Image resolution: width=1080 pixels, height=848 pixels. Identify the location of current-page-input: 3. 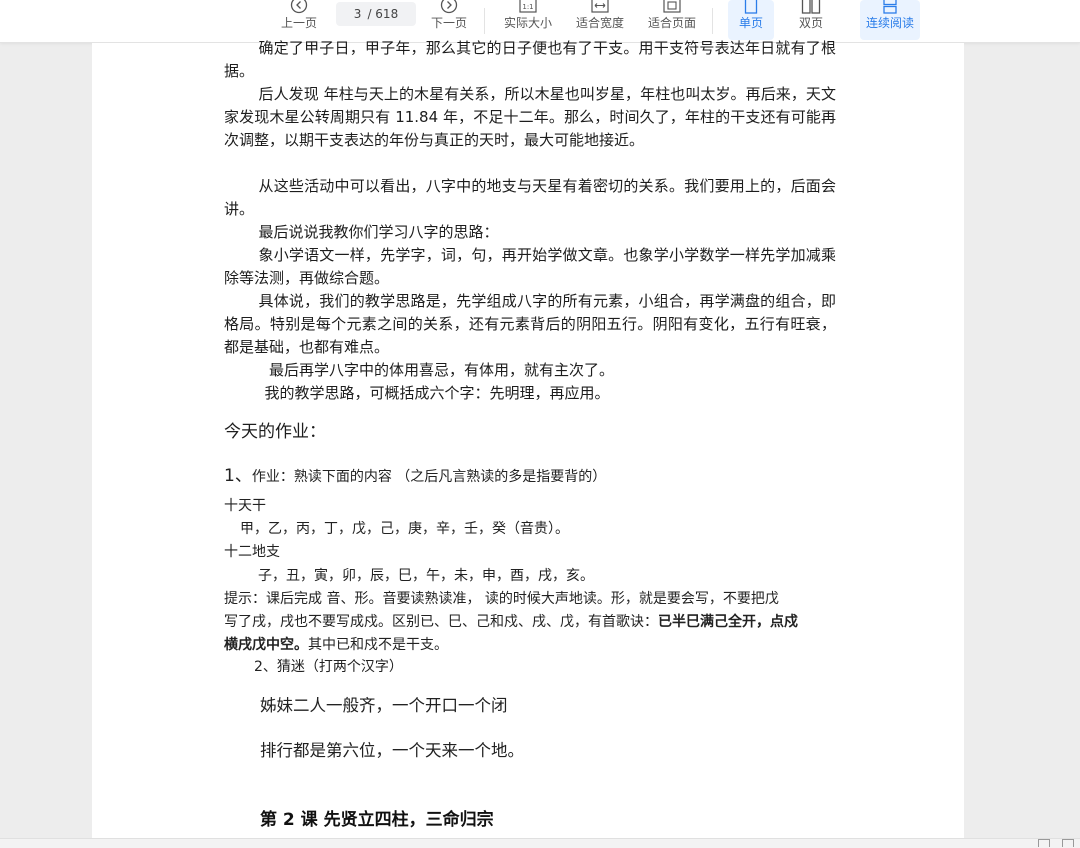
(358, 14).